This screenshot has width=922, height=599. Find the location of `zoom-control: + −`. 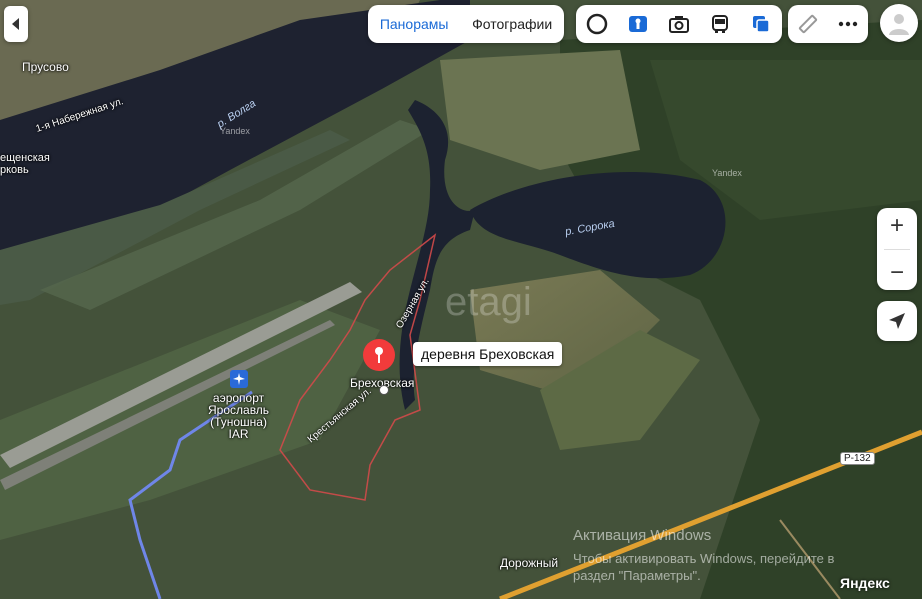

zoom-control: + − is located at coordinates (897, 249).